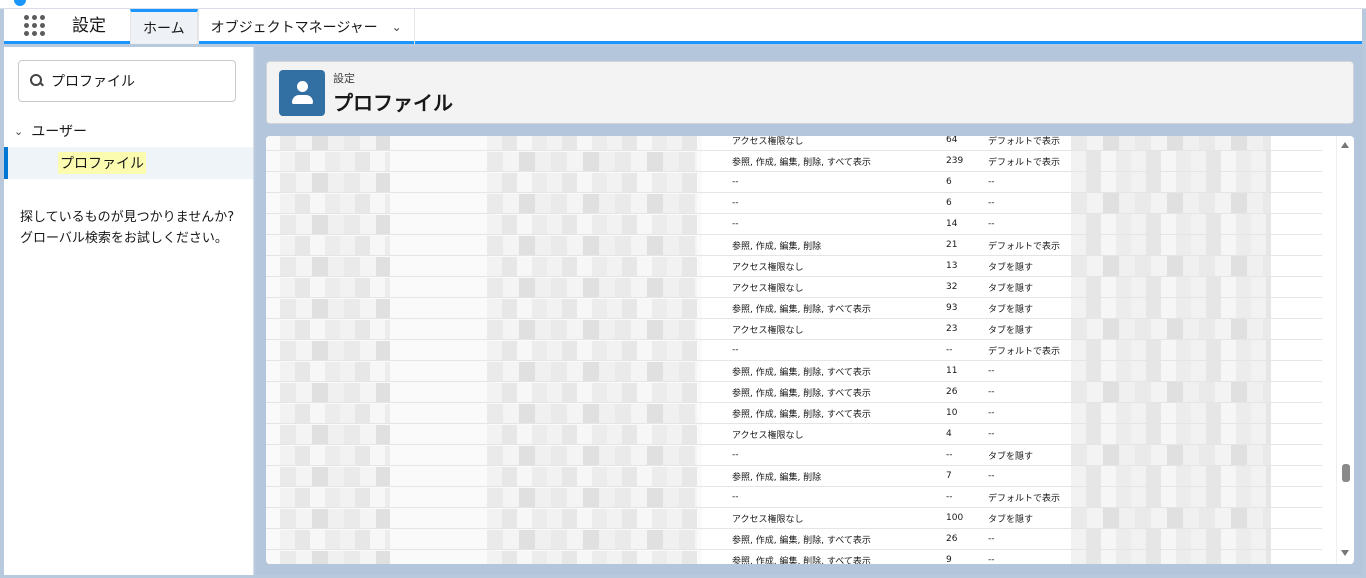  I want to click on tab-object-manager: オブジェクトマネージャー ⌄, so click(306, 26).